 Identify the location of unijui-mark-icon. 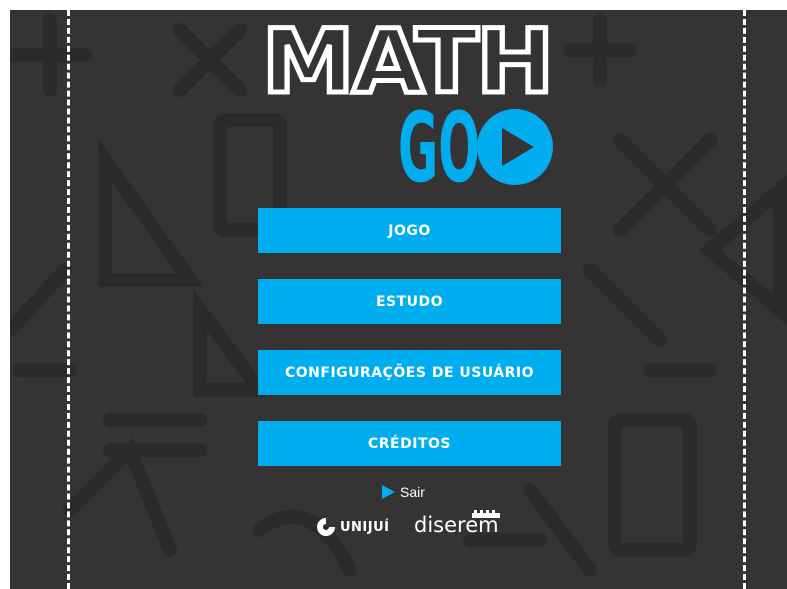
(326, 527).